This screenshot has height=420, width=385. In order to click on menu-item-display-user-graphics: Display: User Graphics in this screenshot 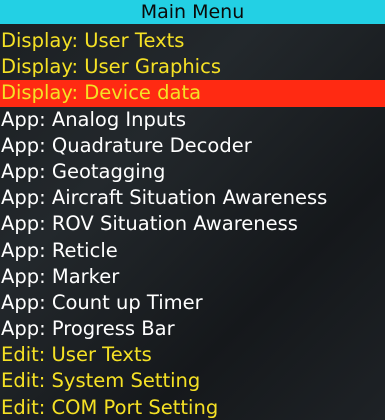, I will do `click(192, 67)`.